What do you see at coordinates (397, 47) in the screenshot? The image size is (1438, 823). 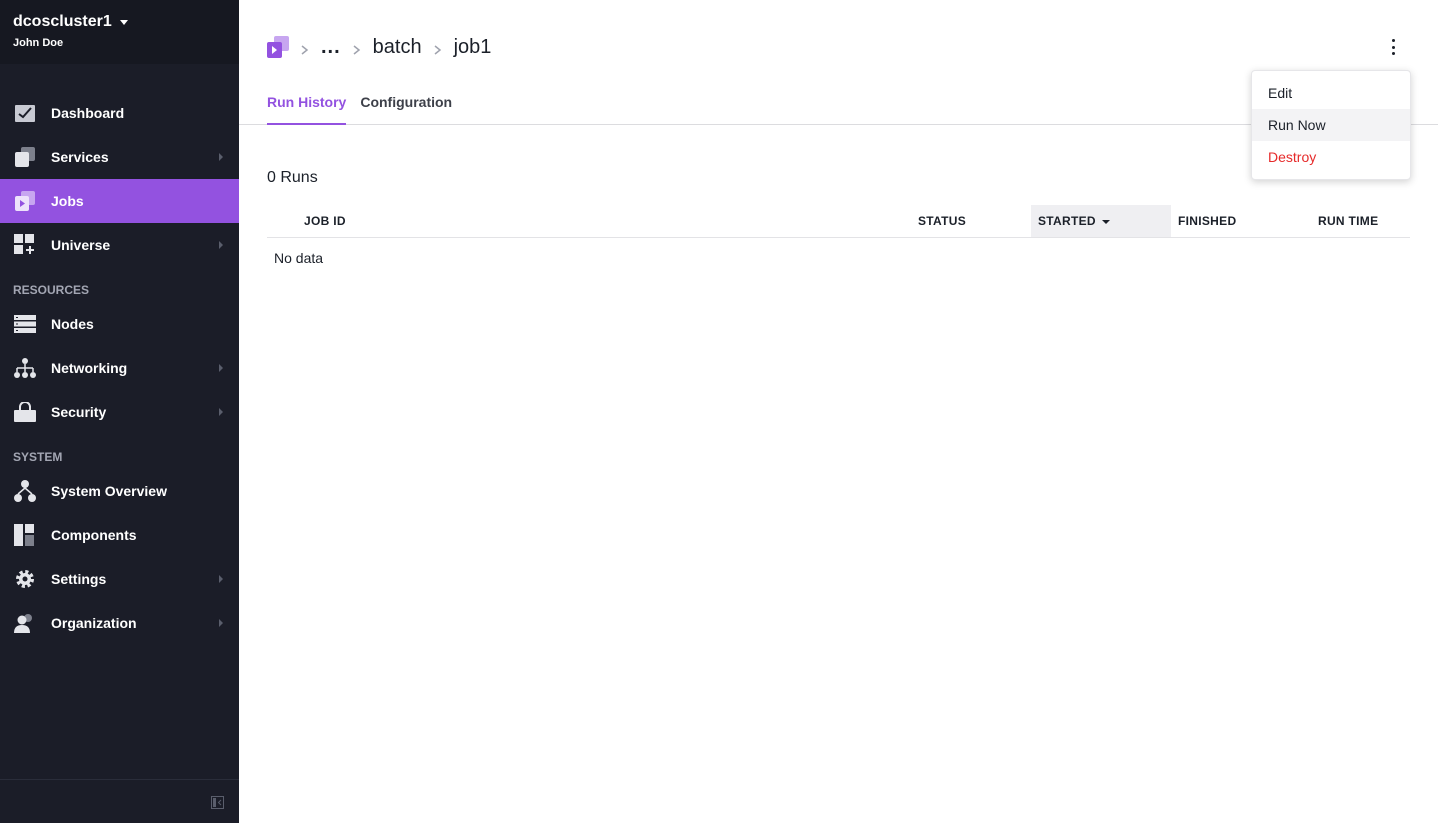 I see `breadcrumb-parent: batch` at bounding box center [397, 47].